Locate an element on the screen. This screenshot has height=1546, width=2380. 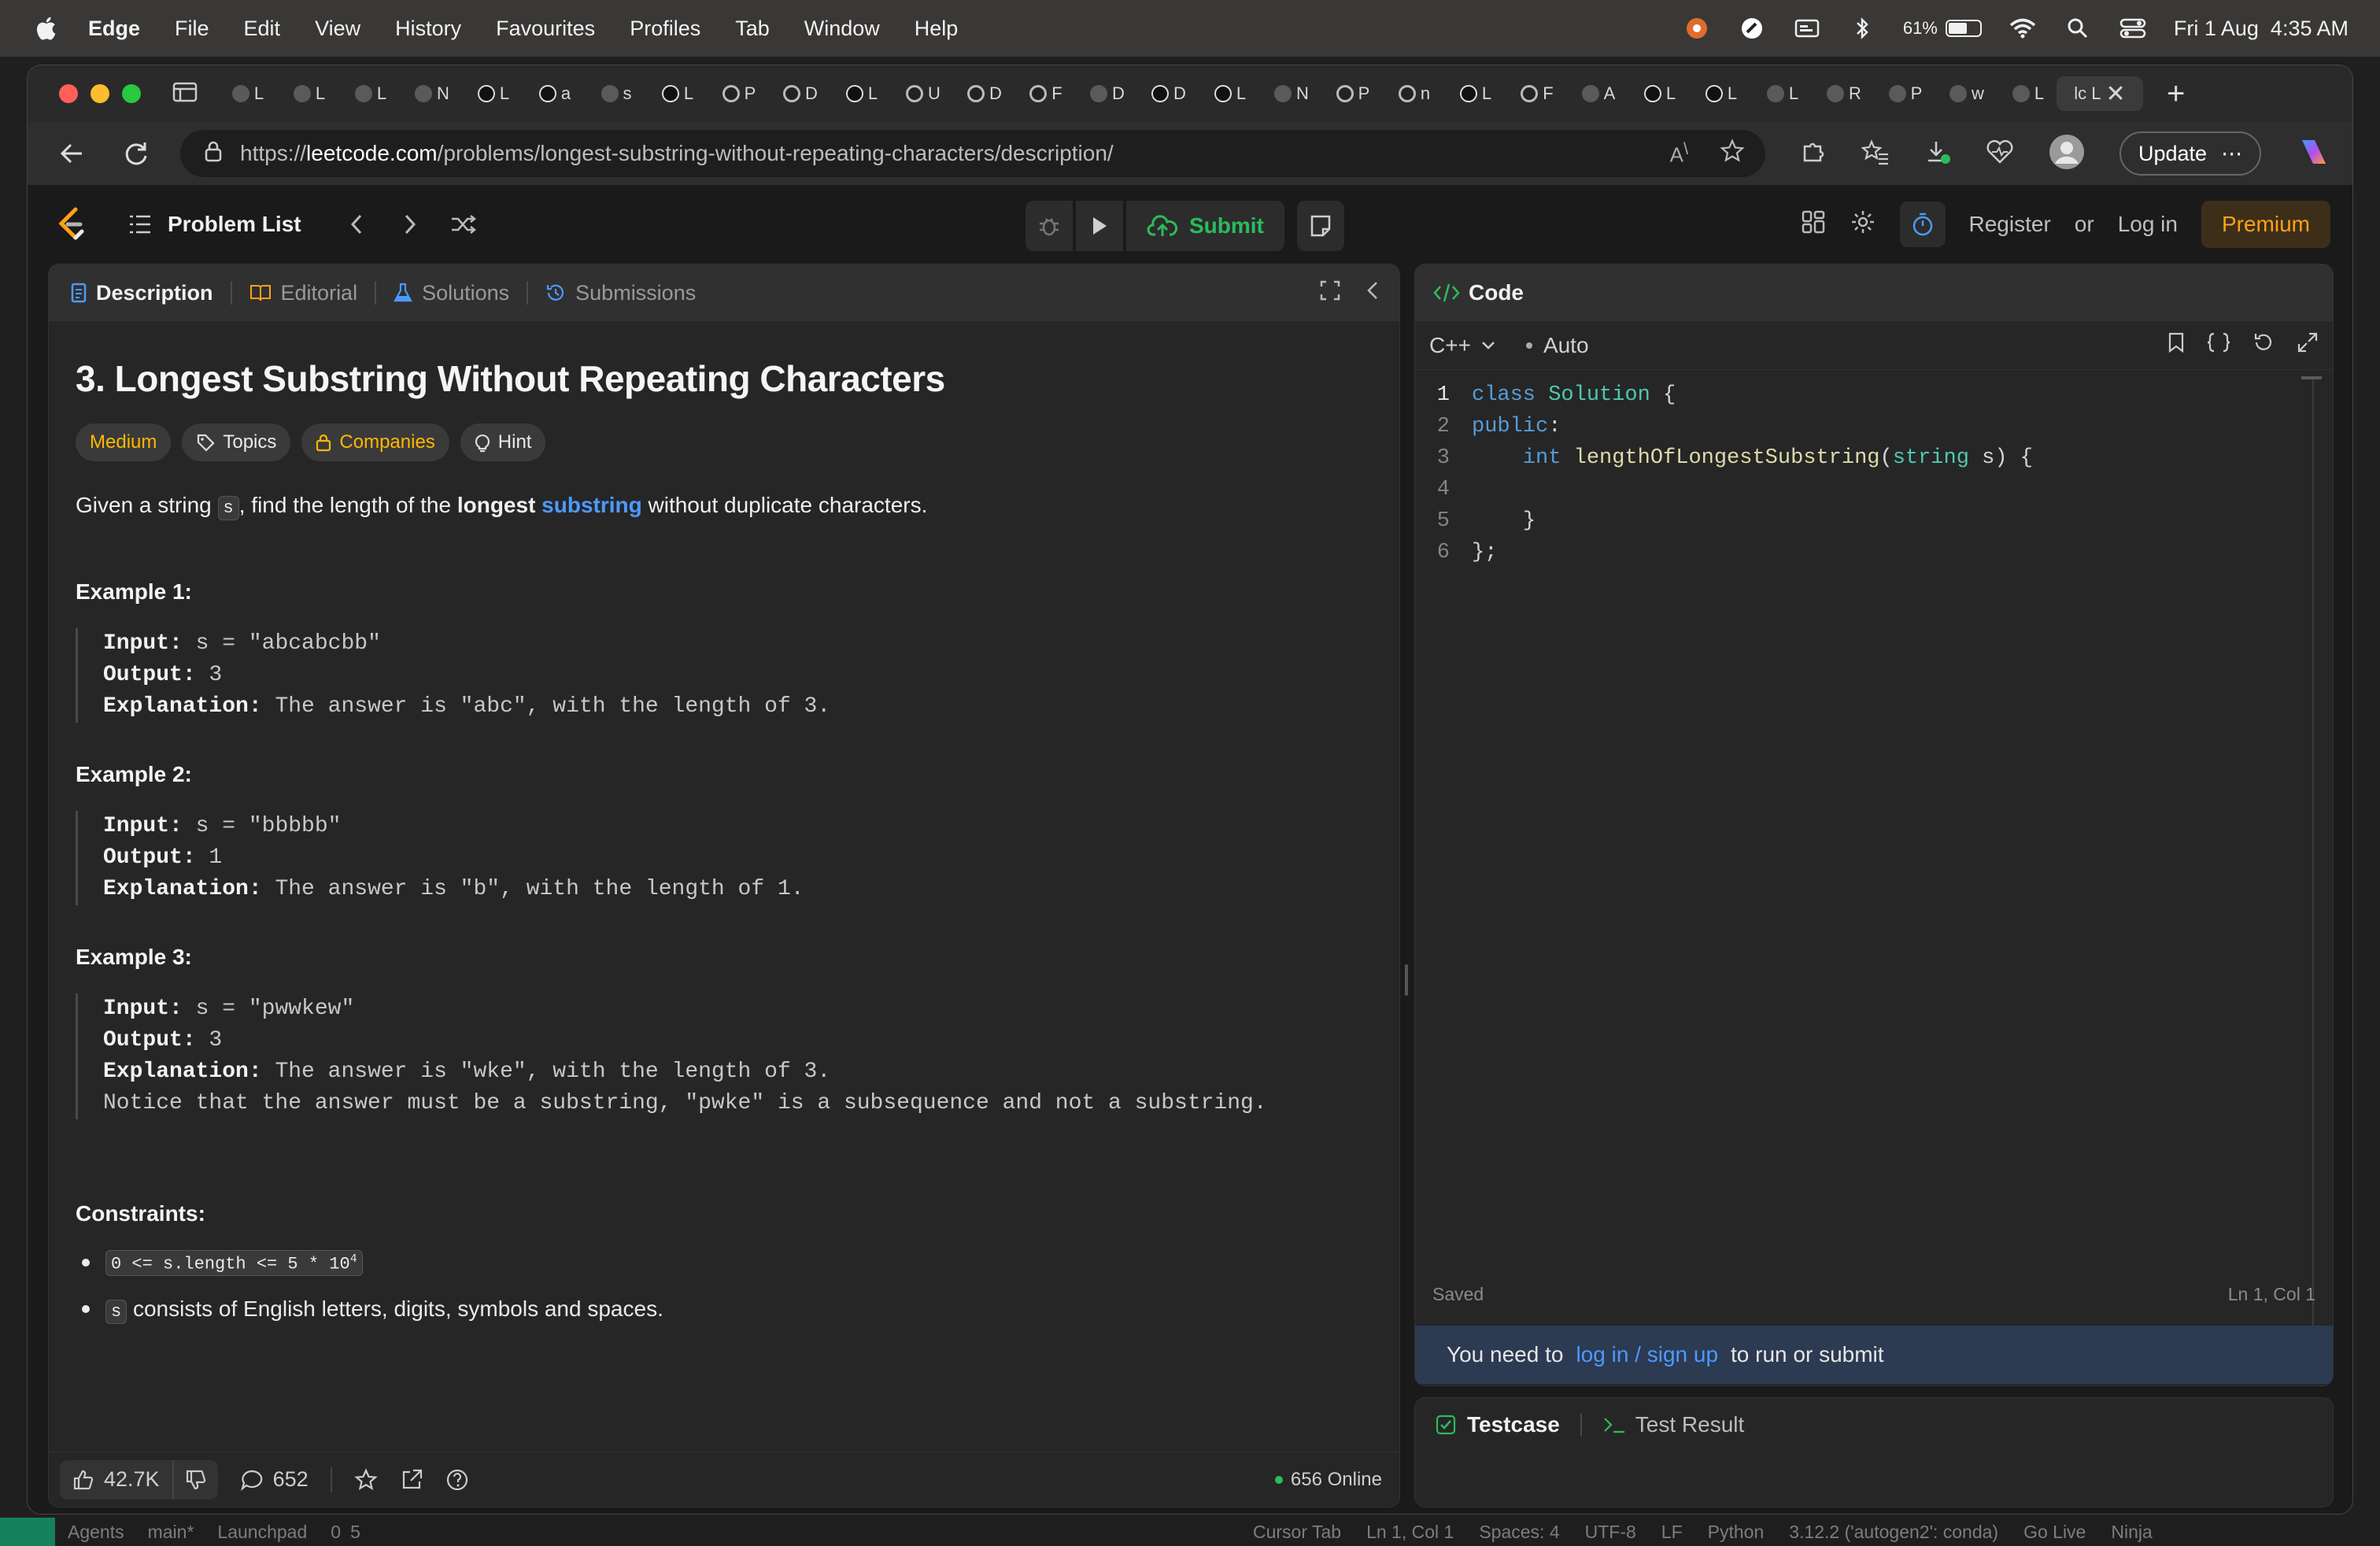
menu-edit: Edit is located at coordinates (262, 29).